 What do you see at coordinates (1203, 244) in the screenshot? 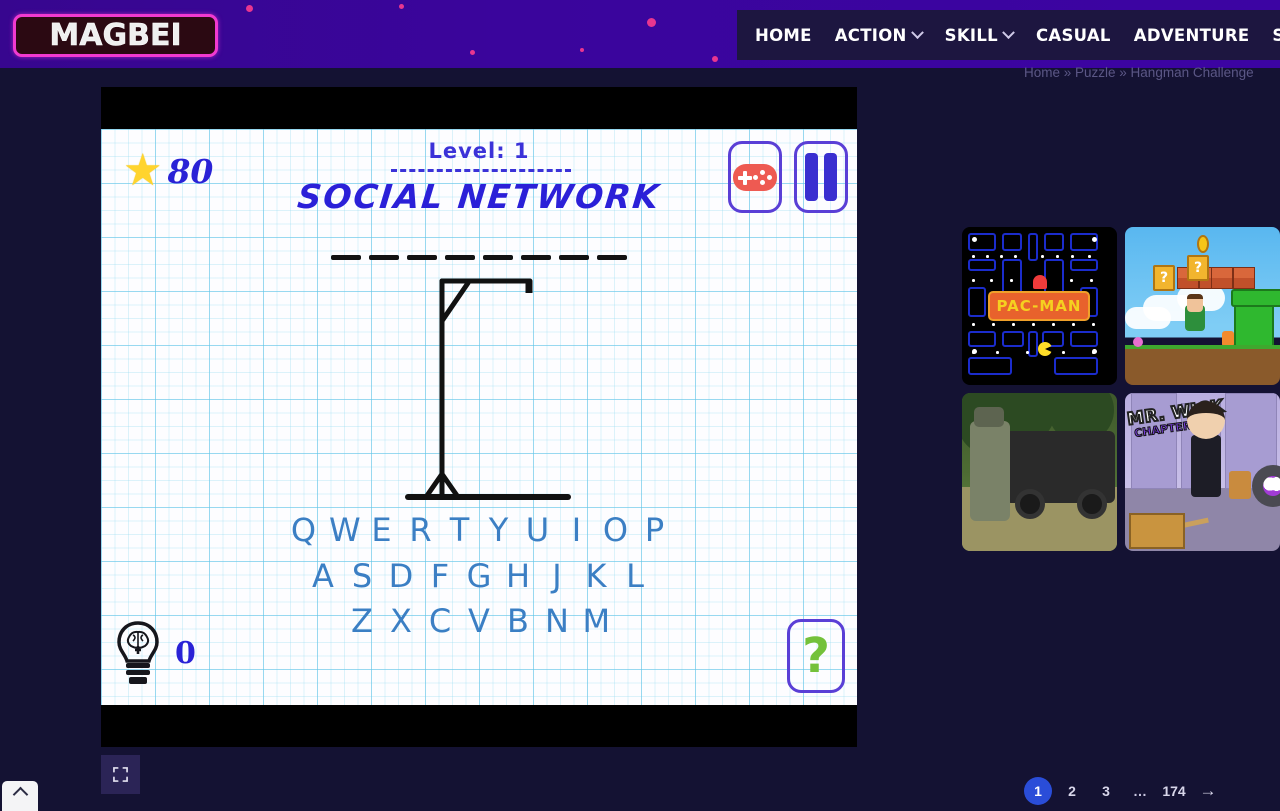
I see `coin-icon` at bounding box center [1203, 244].